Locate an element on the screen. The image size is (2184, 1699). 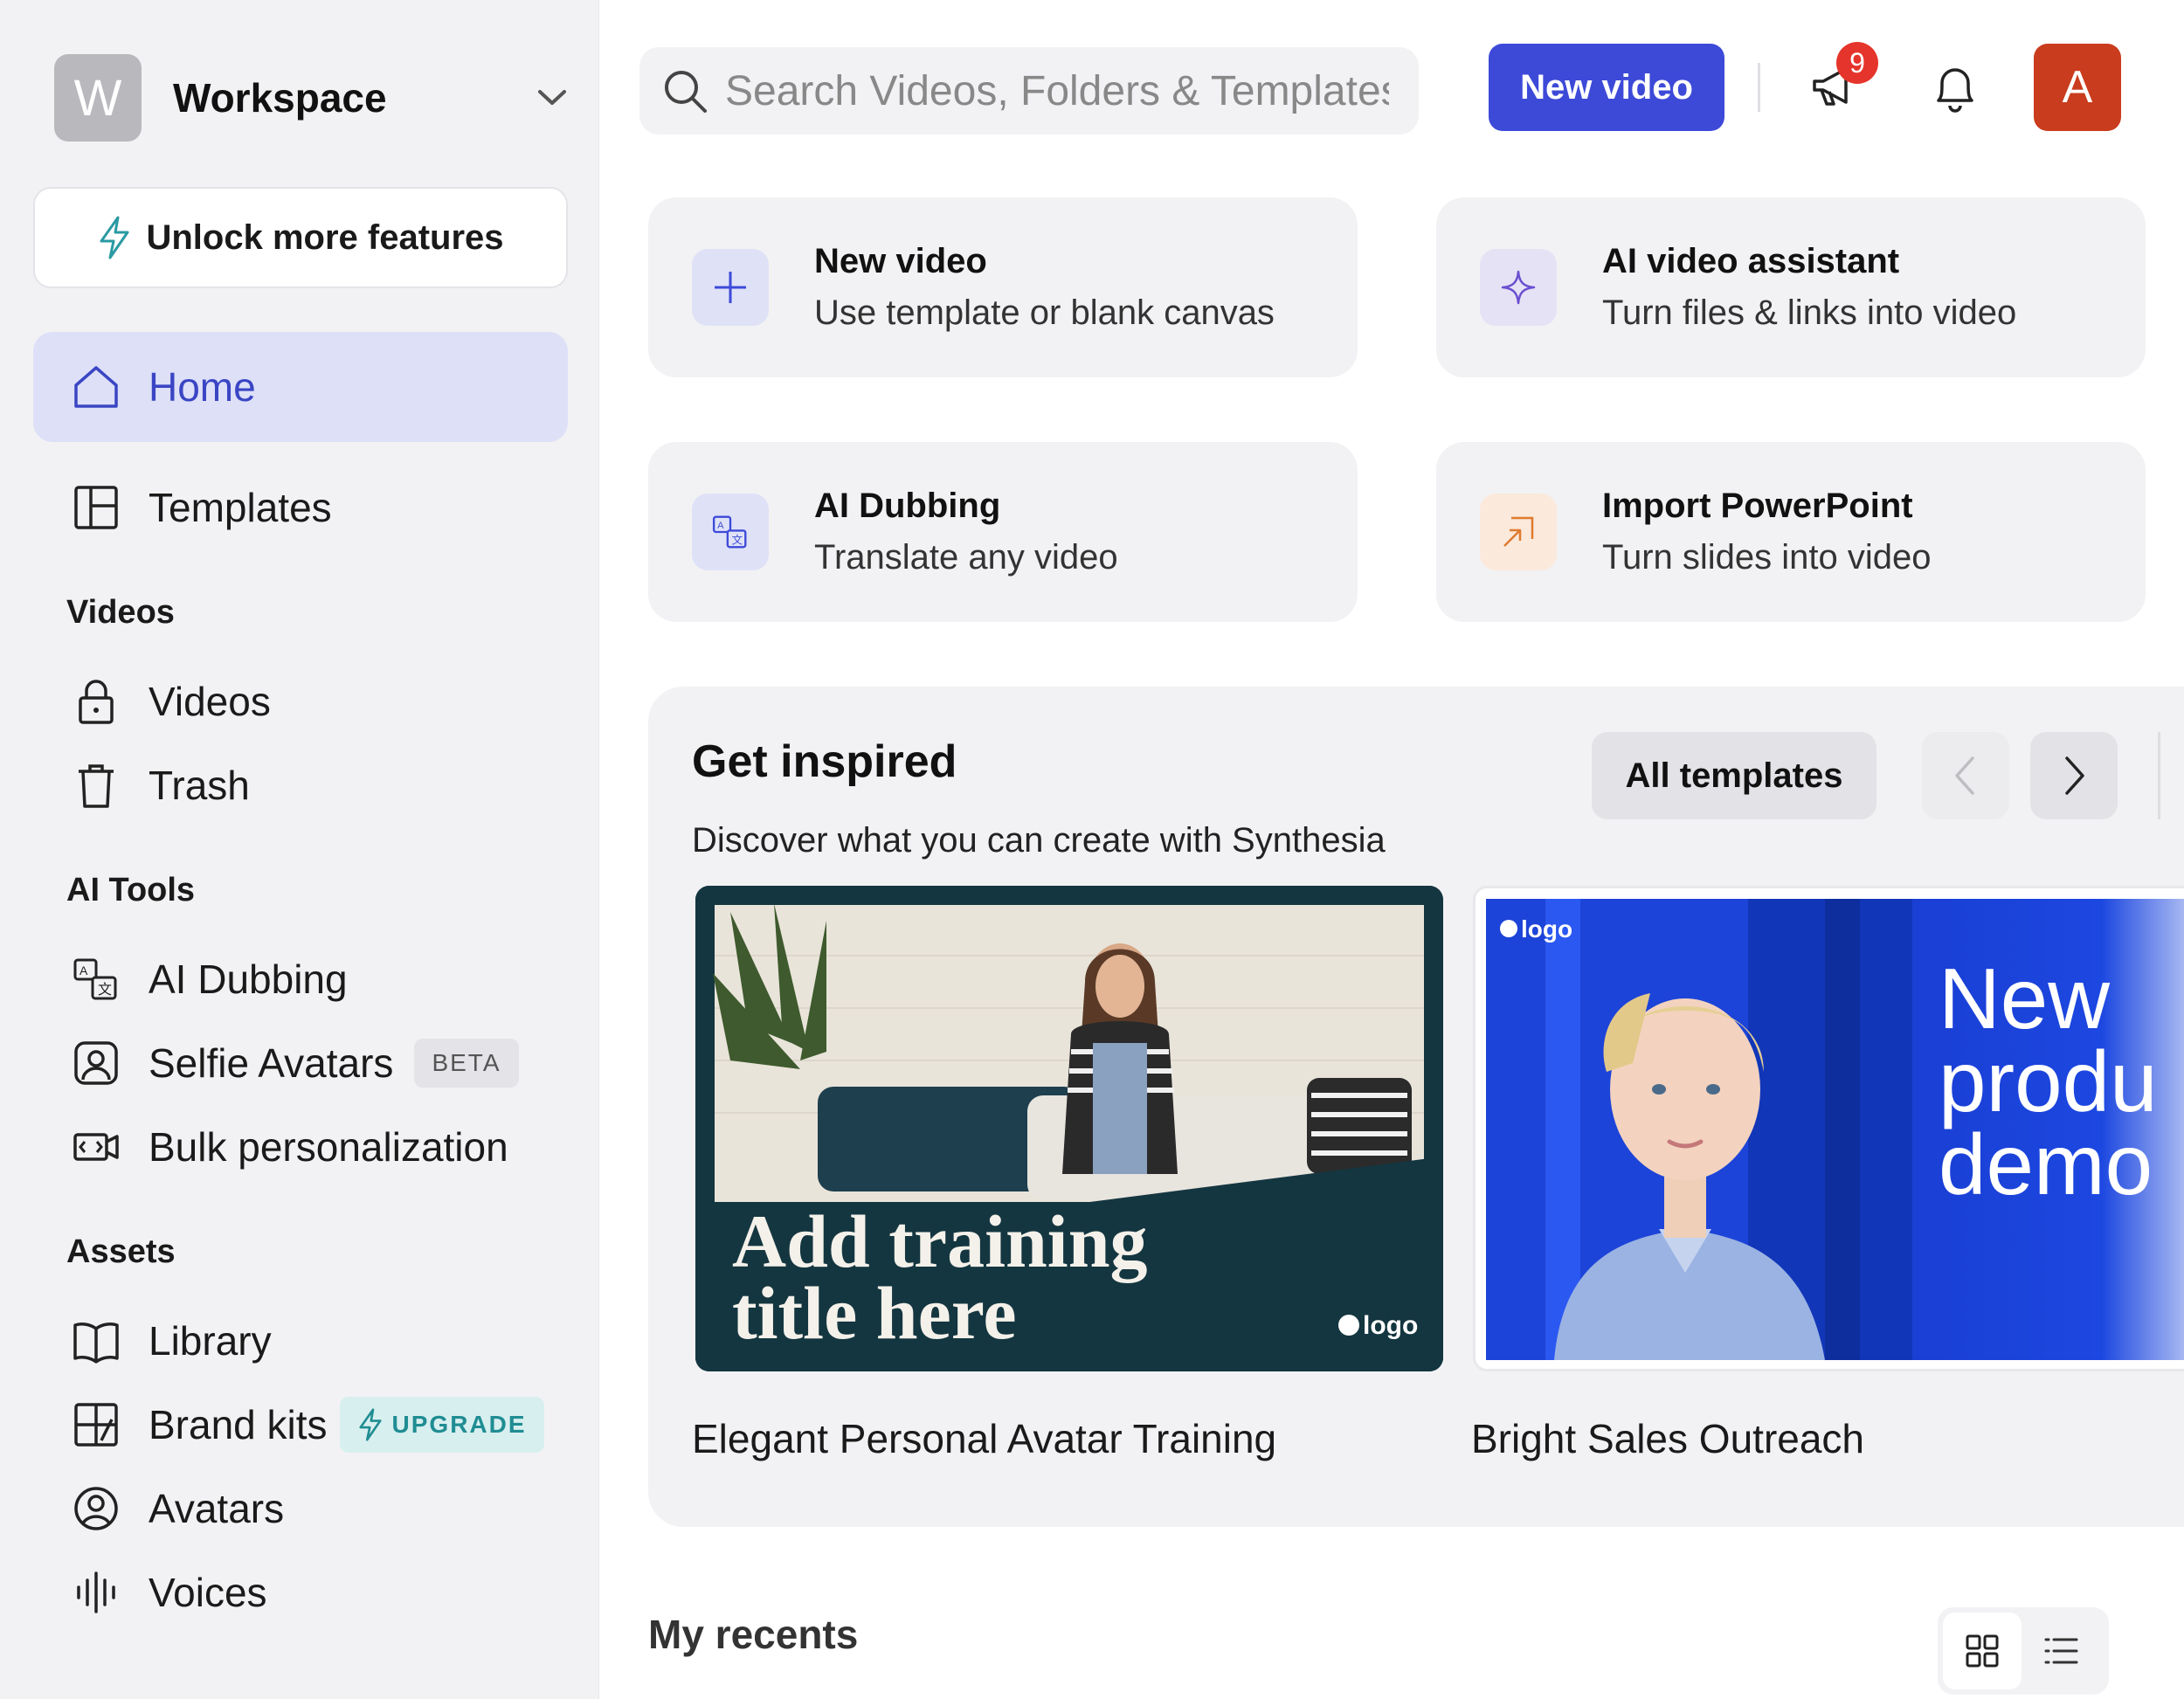
import-icon is located at coordinates (1518, 532).